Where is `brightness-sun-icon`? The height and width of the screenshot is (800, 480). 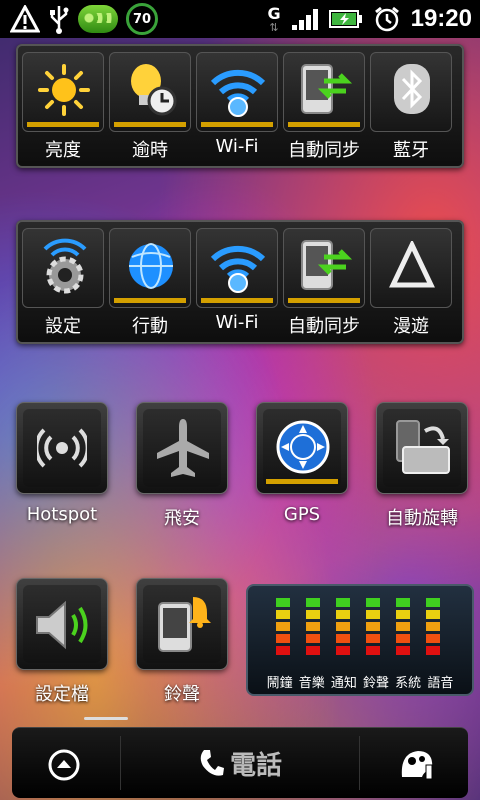 brightness-sun-icon is located at coordinates (64, 90).